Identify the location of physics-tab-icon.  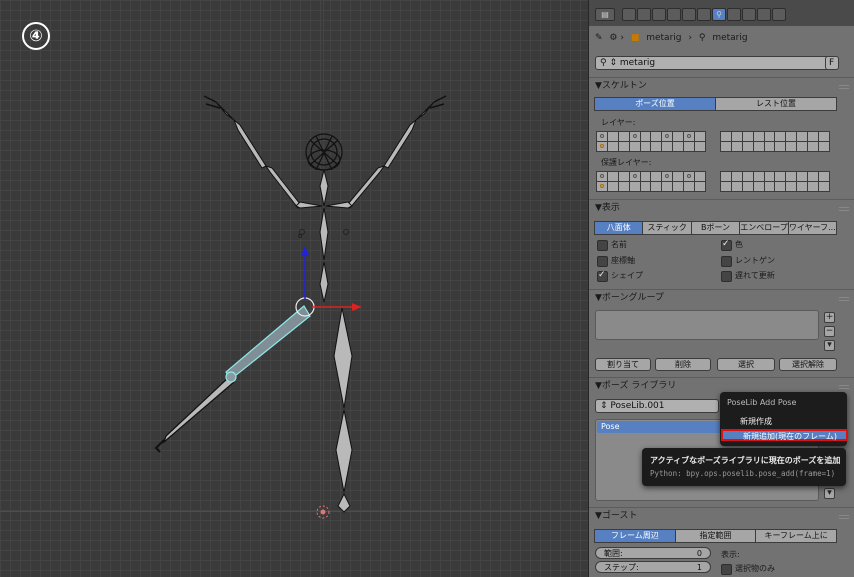
(779, 14).